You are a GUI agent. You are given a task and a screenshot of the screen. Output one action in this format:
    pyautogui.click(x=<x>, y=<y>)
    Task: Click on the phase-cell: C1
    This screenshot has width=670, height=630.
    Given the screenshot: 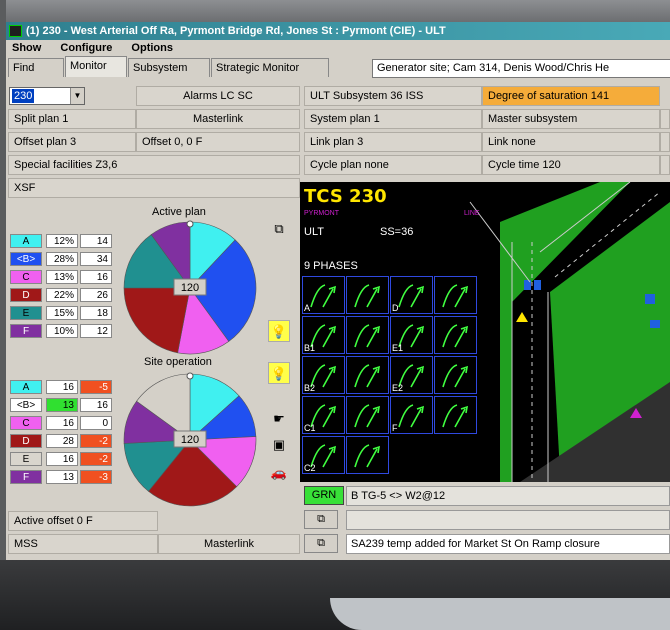 What is the action you would take?
    pyautogui.click(x=323, y=415)
    